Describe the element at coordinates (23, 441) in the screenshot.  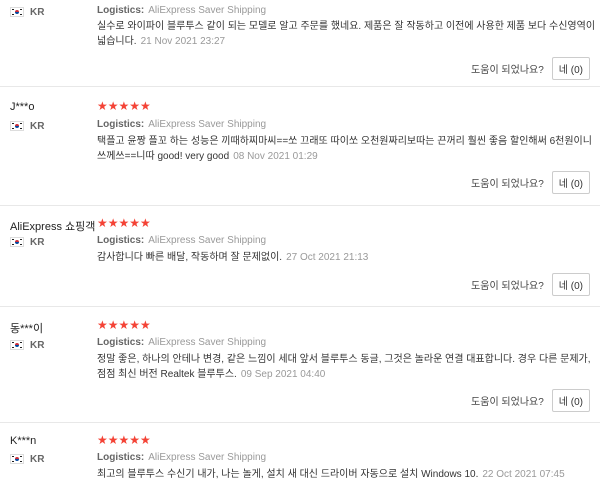
I see `reviewer-name: K***n` at that location.